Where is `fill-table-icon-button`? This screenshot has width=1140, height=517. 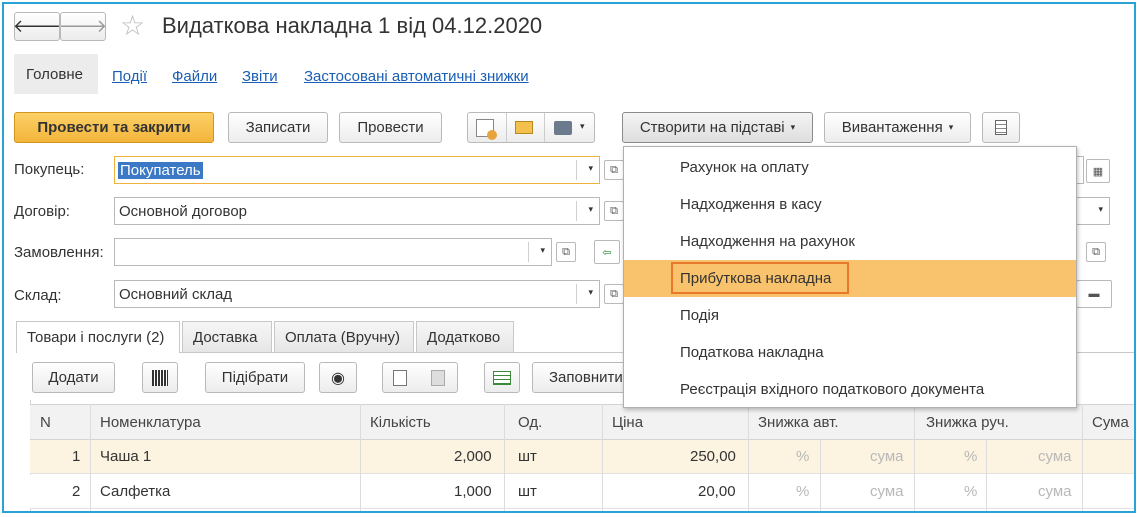
fill-table-icon-button is located at coordinates (502, 377).